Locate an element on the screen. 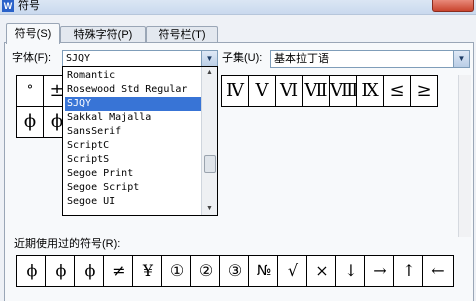 This screenshot has height=301, width=476. symbol-cell: ϕ is located at coordinates (30, 122).